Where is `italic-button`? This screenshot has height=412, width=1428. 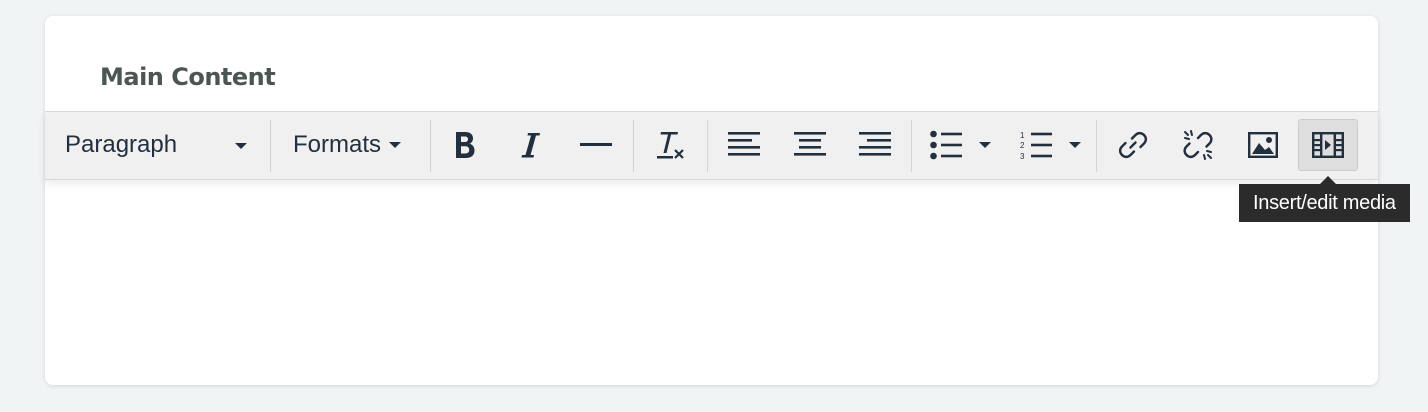 italic-button is located at coordinates (531, 145).